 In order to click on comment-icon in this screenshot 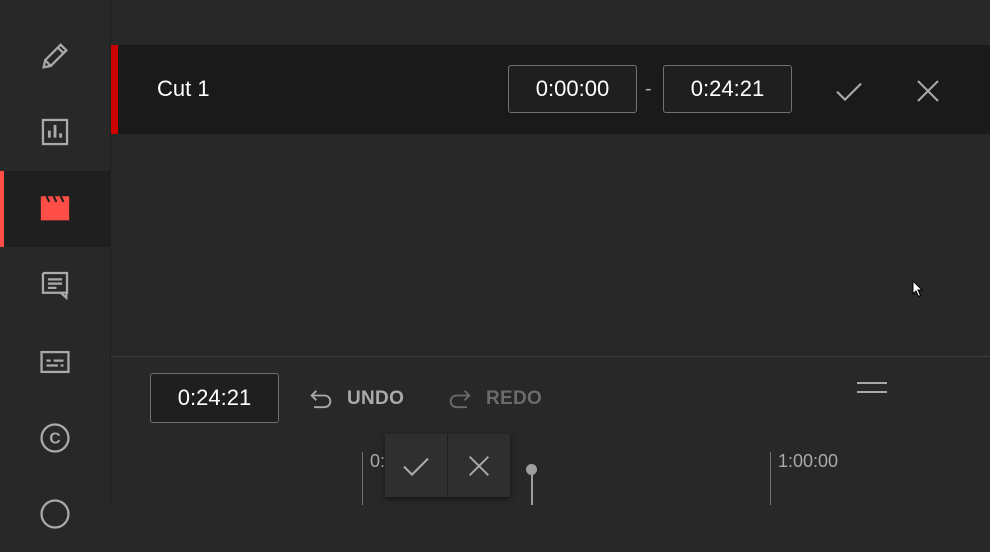, I will do `click(55, 286)`.